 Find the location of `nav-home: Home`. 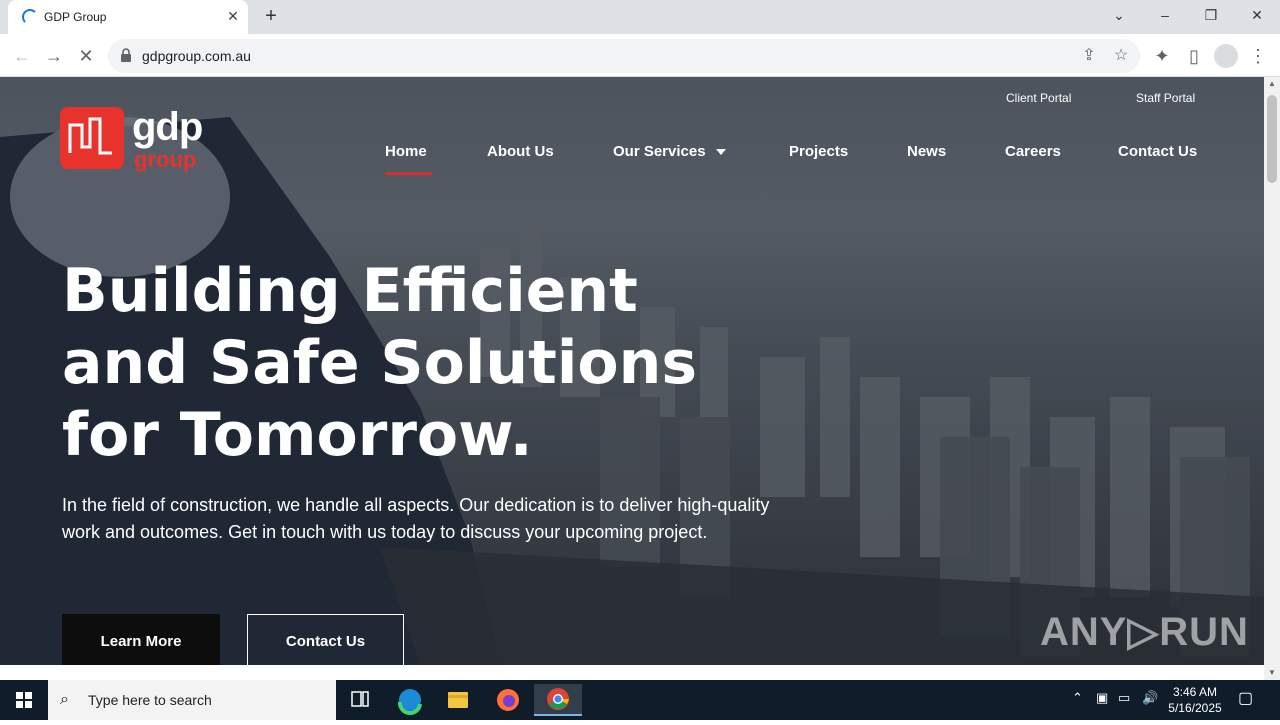

nav-home: Home is located at coordinates (406, 151).